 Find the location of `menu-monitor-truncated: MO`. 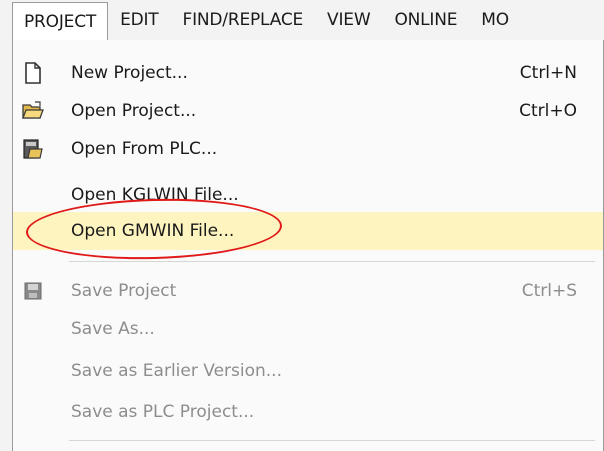

menu-monitor-truncated: MO is located at coordinates (495, 20).